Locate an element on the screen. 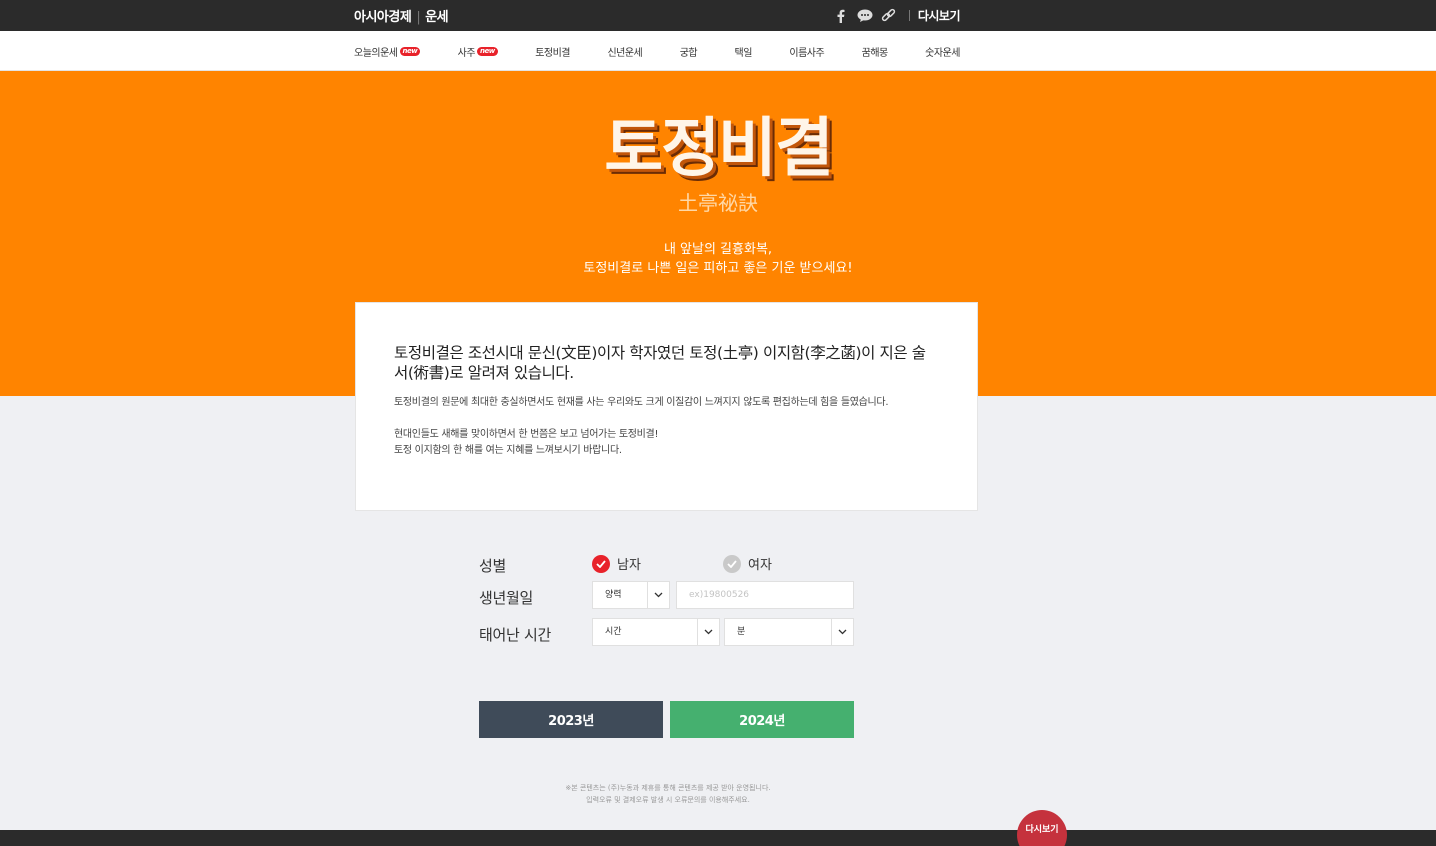 The height and width of the screenshot is (846, 1436). minute-select: 분 is located at coordinates (789, 632).